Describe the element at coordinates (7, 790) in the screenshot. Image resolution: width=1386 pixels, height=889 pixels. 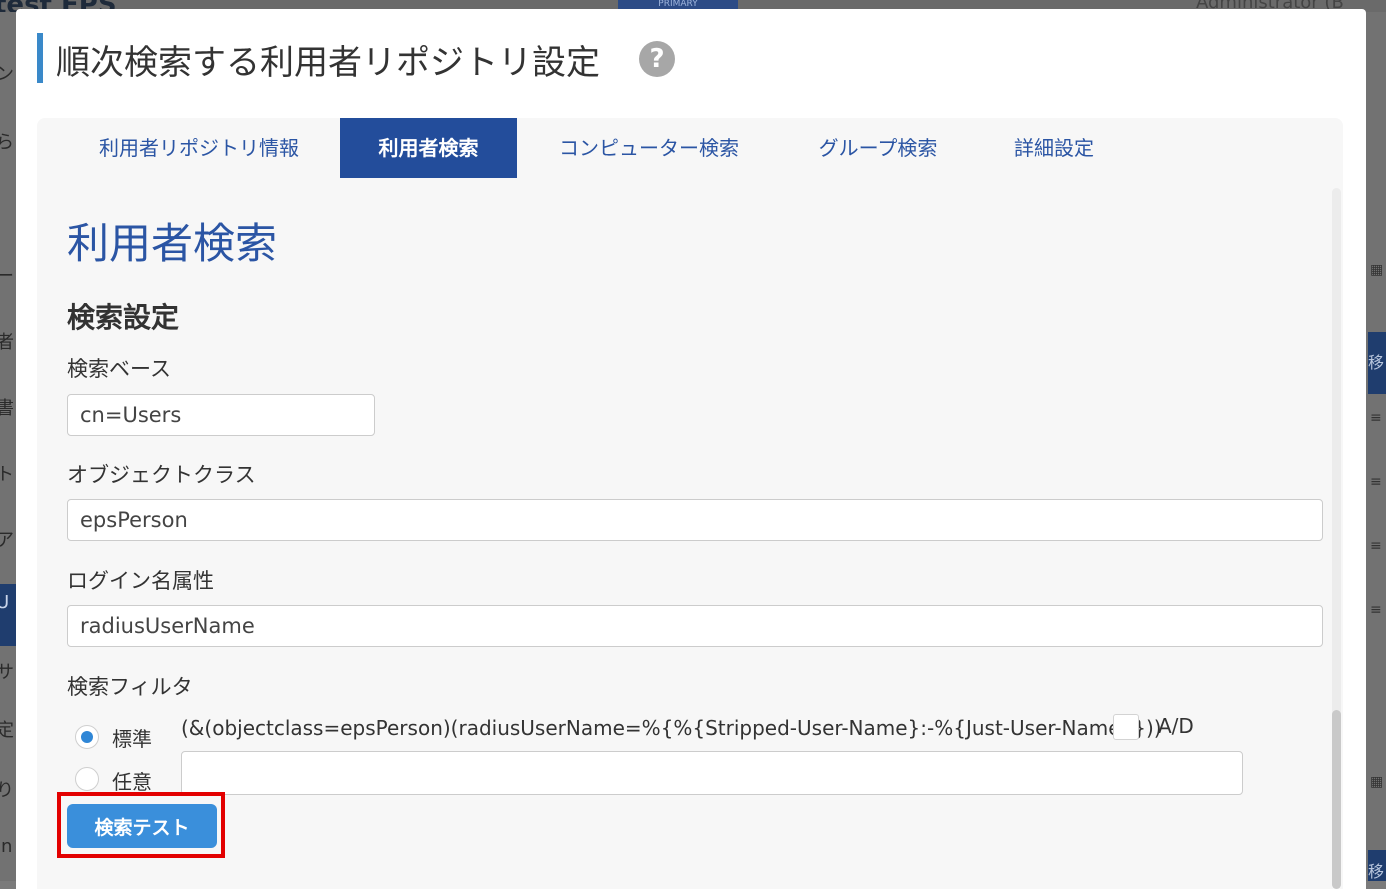
I see `background-sidebar-text: り` at that location.